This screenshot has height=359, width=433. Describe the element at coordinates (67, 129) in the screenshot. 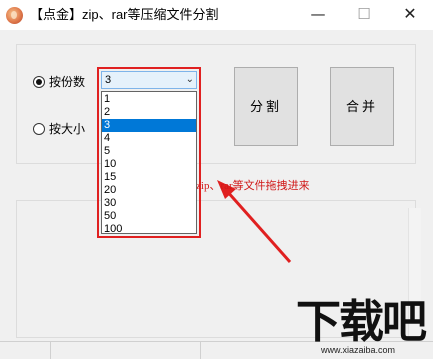

I see `by-size-label: 按大小` at that location.